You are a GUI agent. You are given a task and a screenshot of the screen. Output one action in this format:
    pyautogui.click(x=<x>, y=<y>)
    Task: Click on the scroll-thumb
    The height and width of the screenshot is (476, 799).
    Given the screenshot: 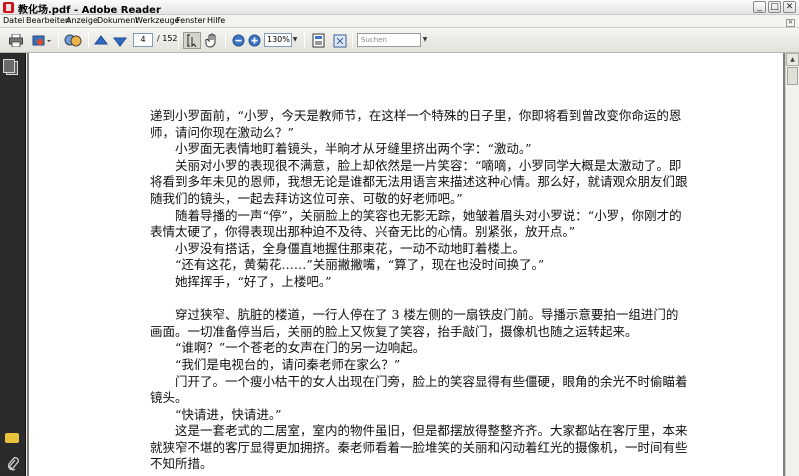 What is the action you would take?
    pyautogui.click(x=792, y=76)
    